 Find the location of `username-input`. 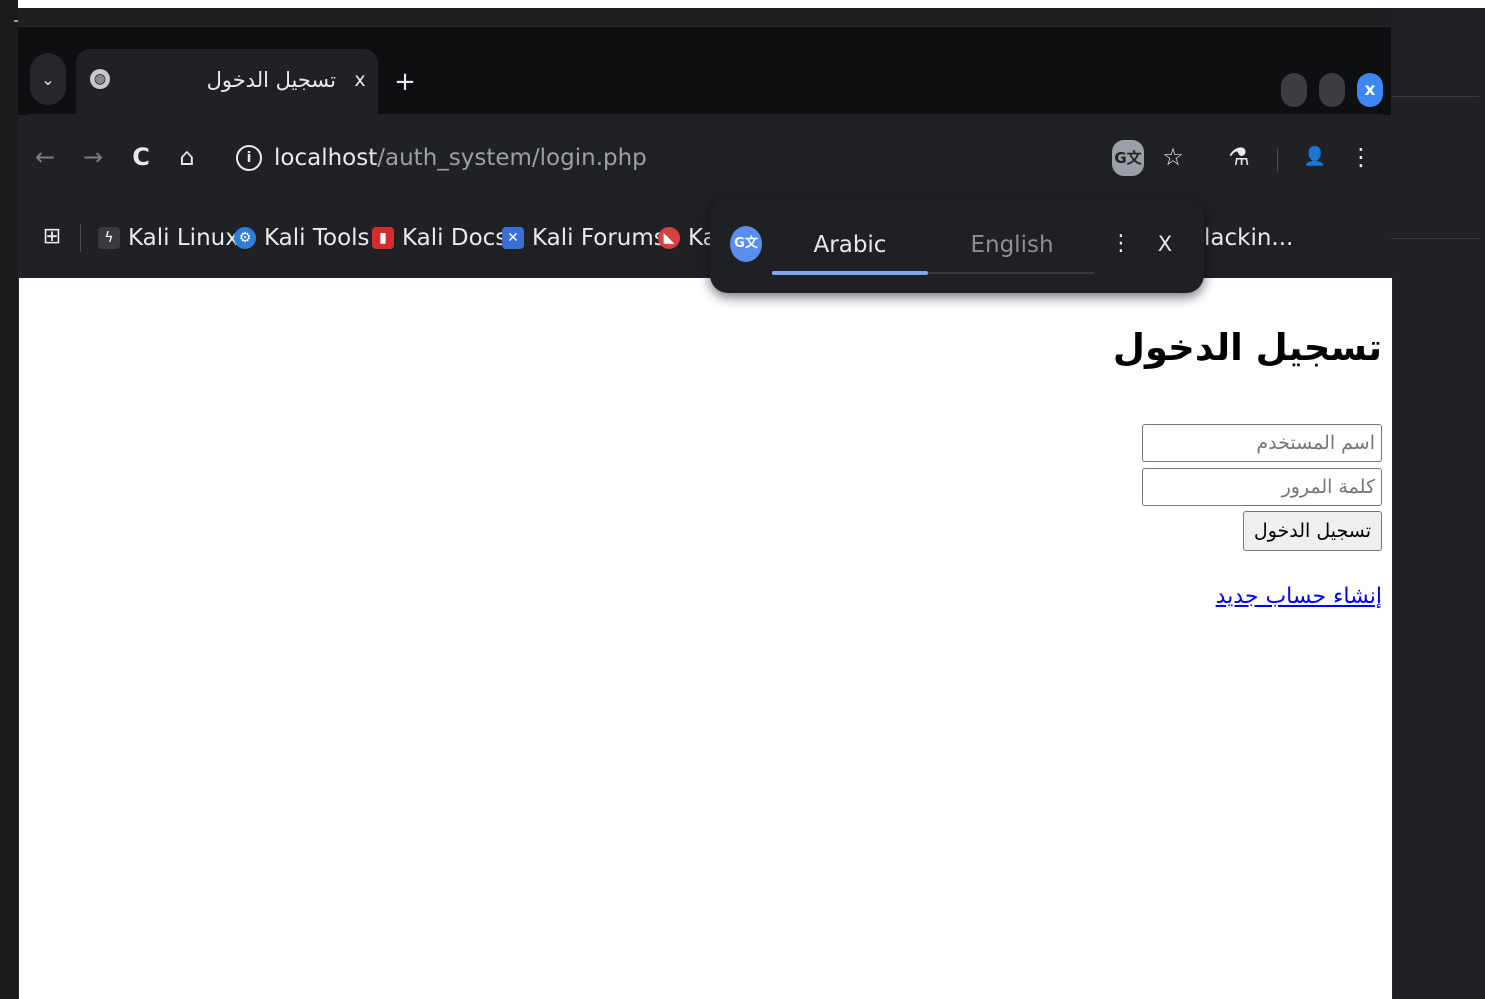

username-input is located at coordinates (1262, 443).